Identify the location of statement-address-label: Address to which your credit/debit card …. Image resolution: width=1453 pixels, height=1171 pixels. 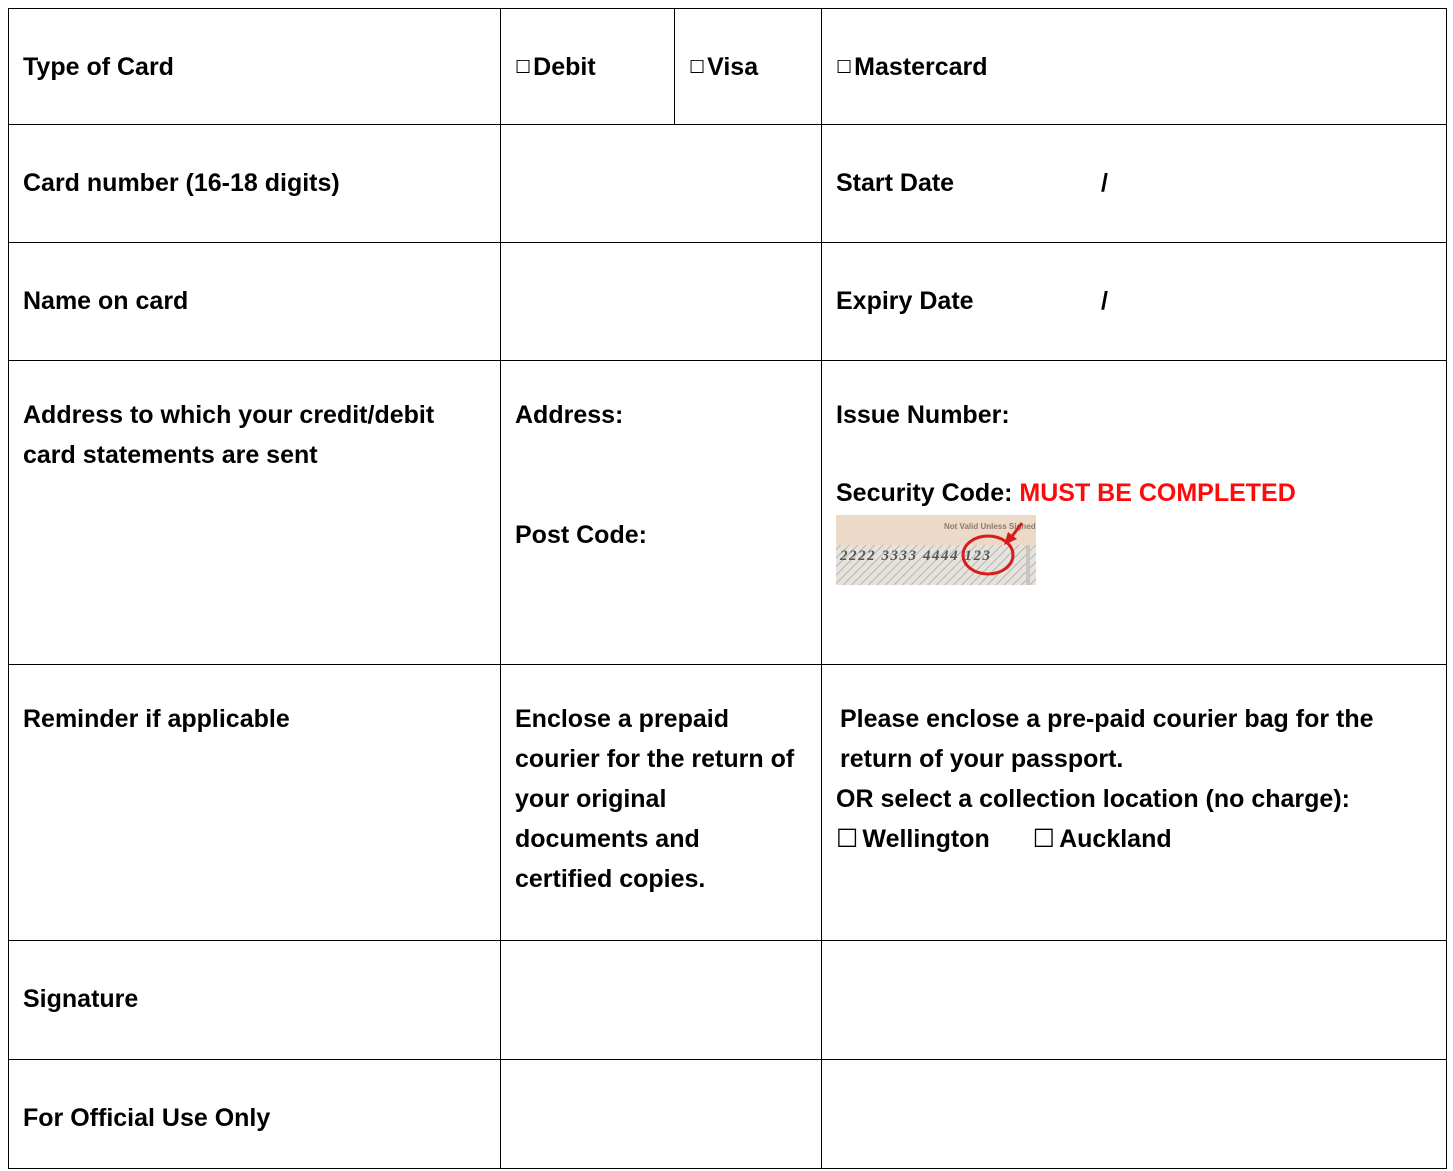
(229, 435).